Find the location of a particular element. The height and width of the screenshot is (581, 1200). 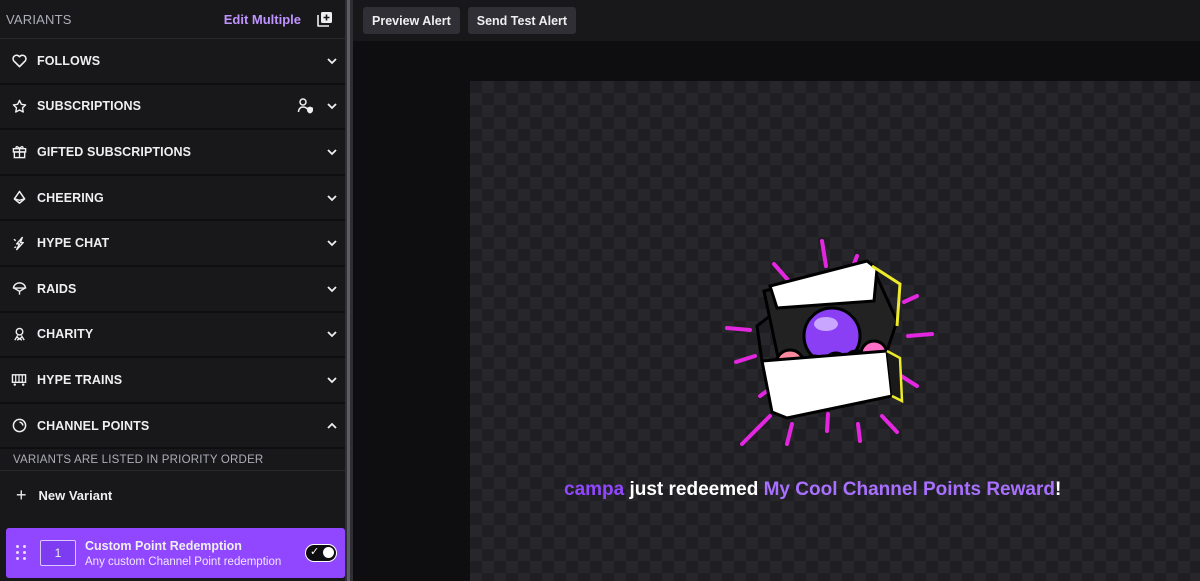

drag-handle-icon is located at coordinates (22, 553).